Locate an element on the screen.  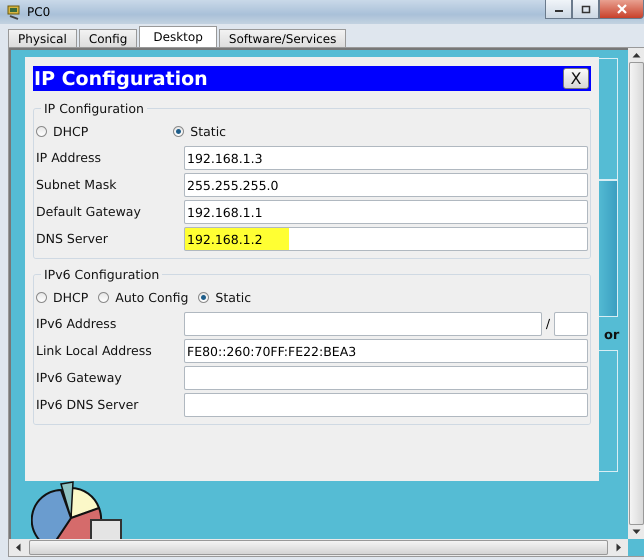
down-arrow-icon is located at coordinates (636, 532).